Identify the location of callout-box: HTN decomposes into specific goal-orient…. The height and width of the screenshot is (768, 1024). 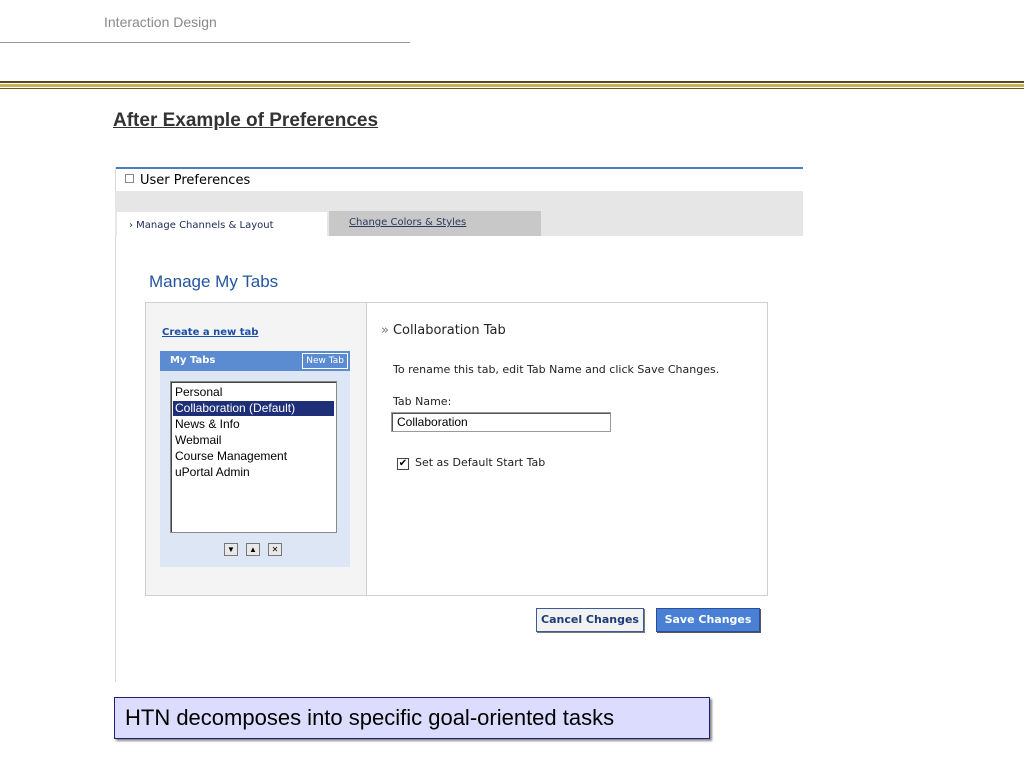
(412, 718).